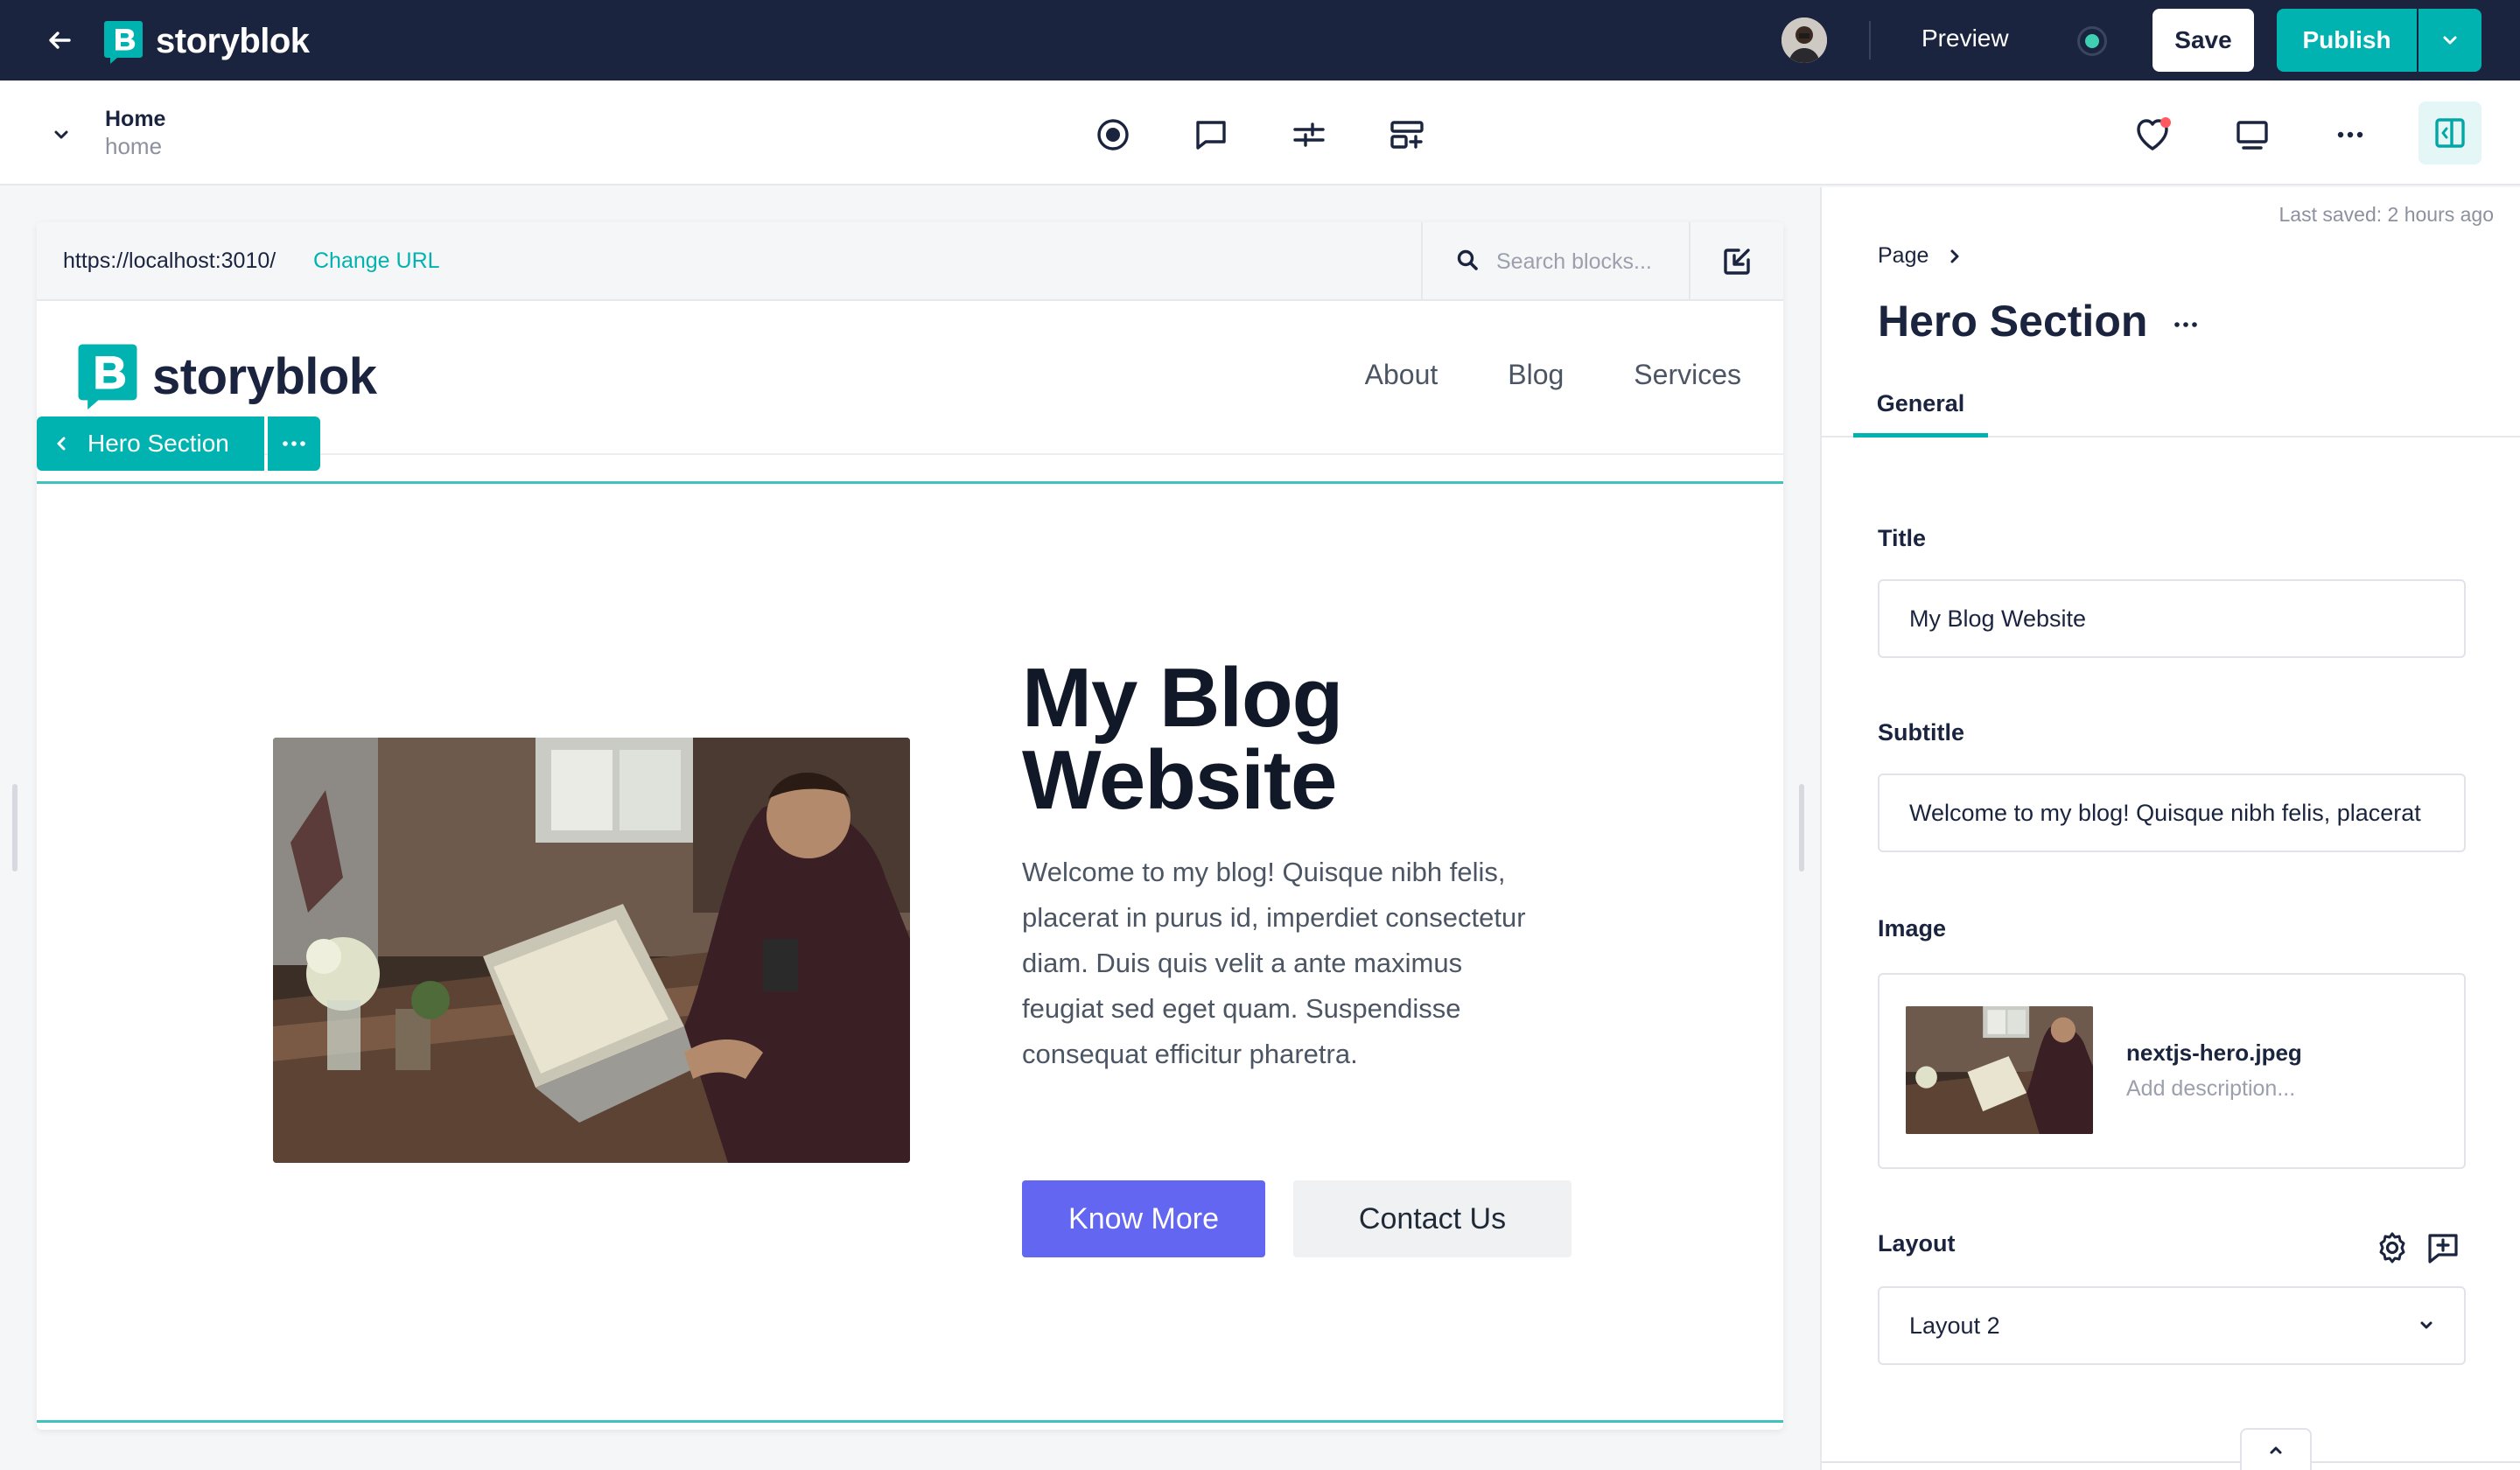 The image size is (2520, 1470). What do you see at coordinates (1903, 255) in the screenshot?
I see `breadcrumb-page: Page` at bounding box center [1903, 255].